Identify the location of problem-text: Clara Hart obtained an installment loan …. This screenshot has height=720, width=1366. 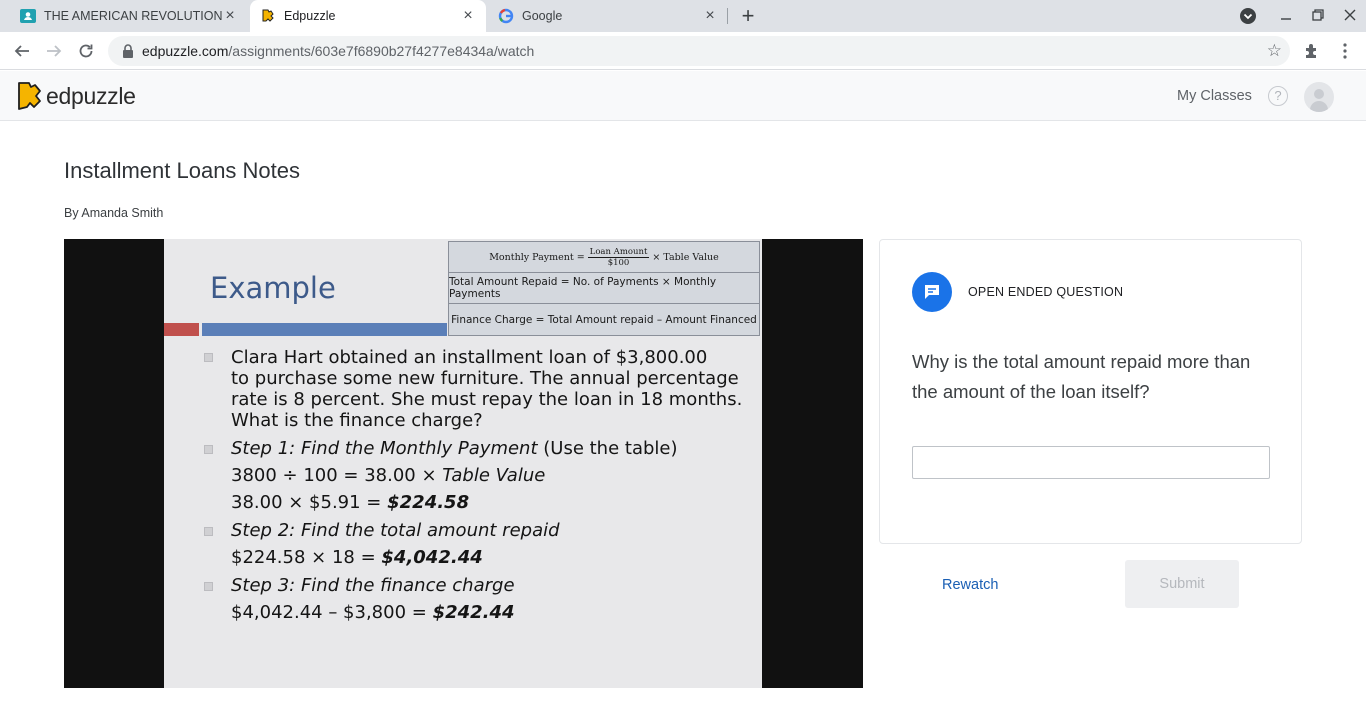
(487, 389).